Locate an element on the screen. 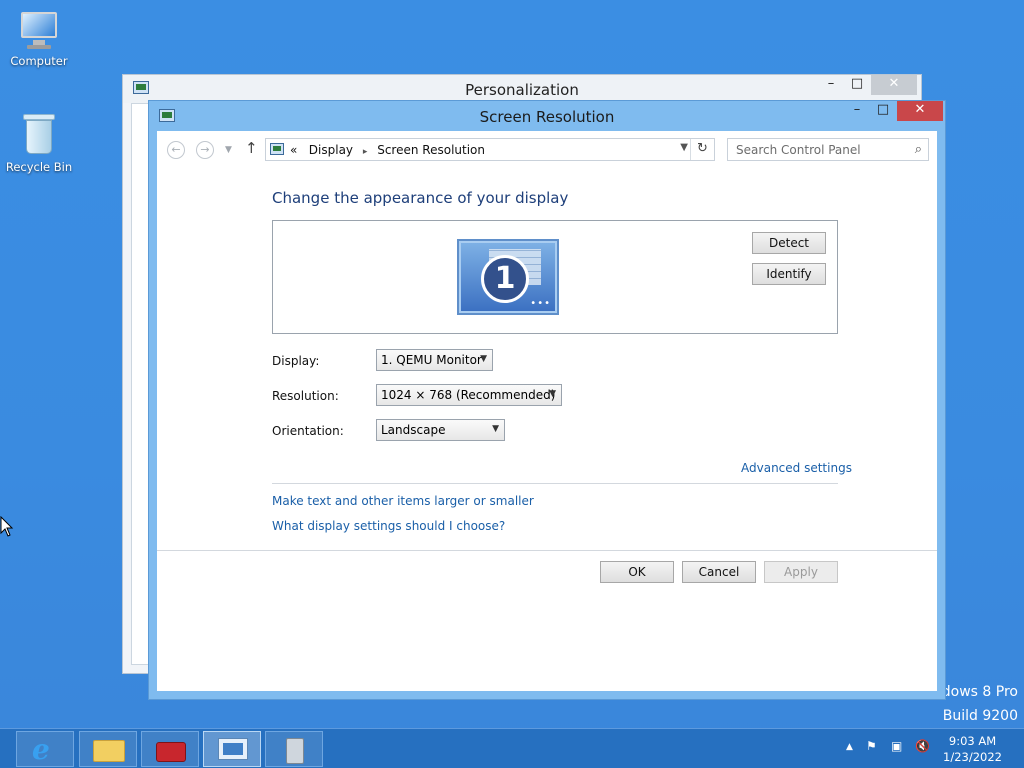 The width and height of the screenshot is (1024, 768). desktop-icon-label: Recycle Bin is located at coordinates (39, 167).